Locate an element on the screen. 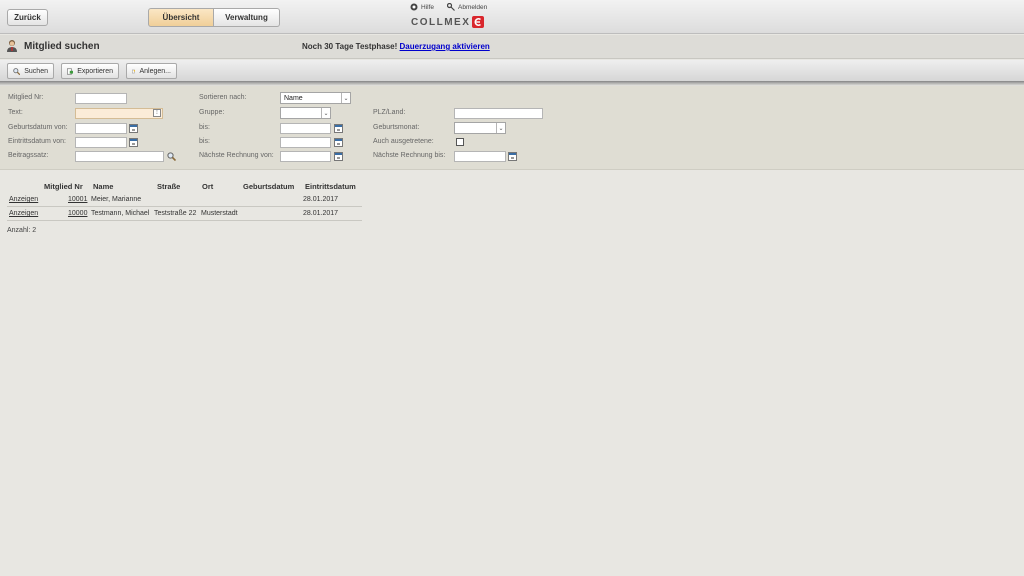 This screenshot has height=576, width=1024. help-icon is located at coordinates (414, 7).